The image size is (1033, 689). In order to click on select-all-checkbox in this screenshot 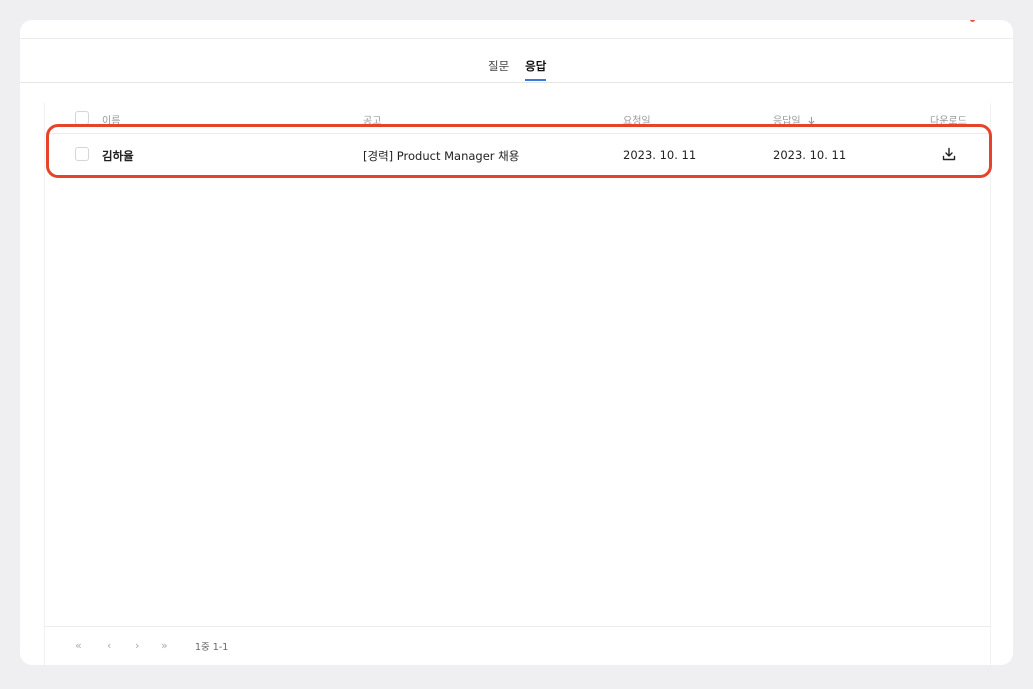, I will do `click(82, 118)`.